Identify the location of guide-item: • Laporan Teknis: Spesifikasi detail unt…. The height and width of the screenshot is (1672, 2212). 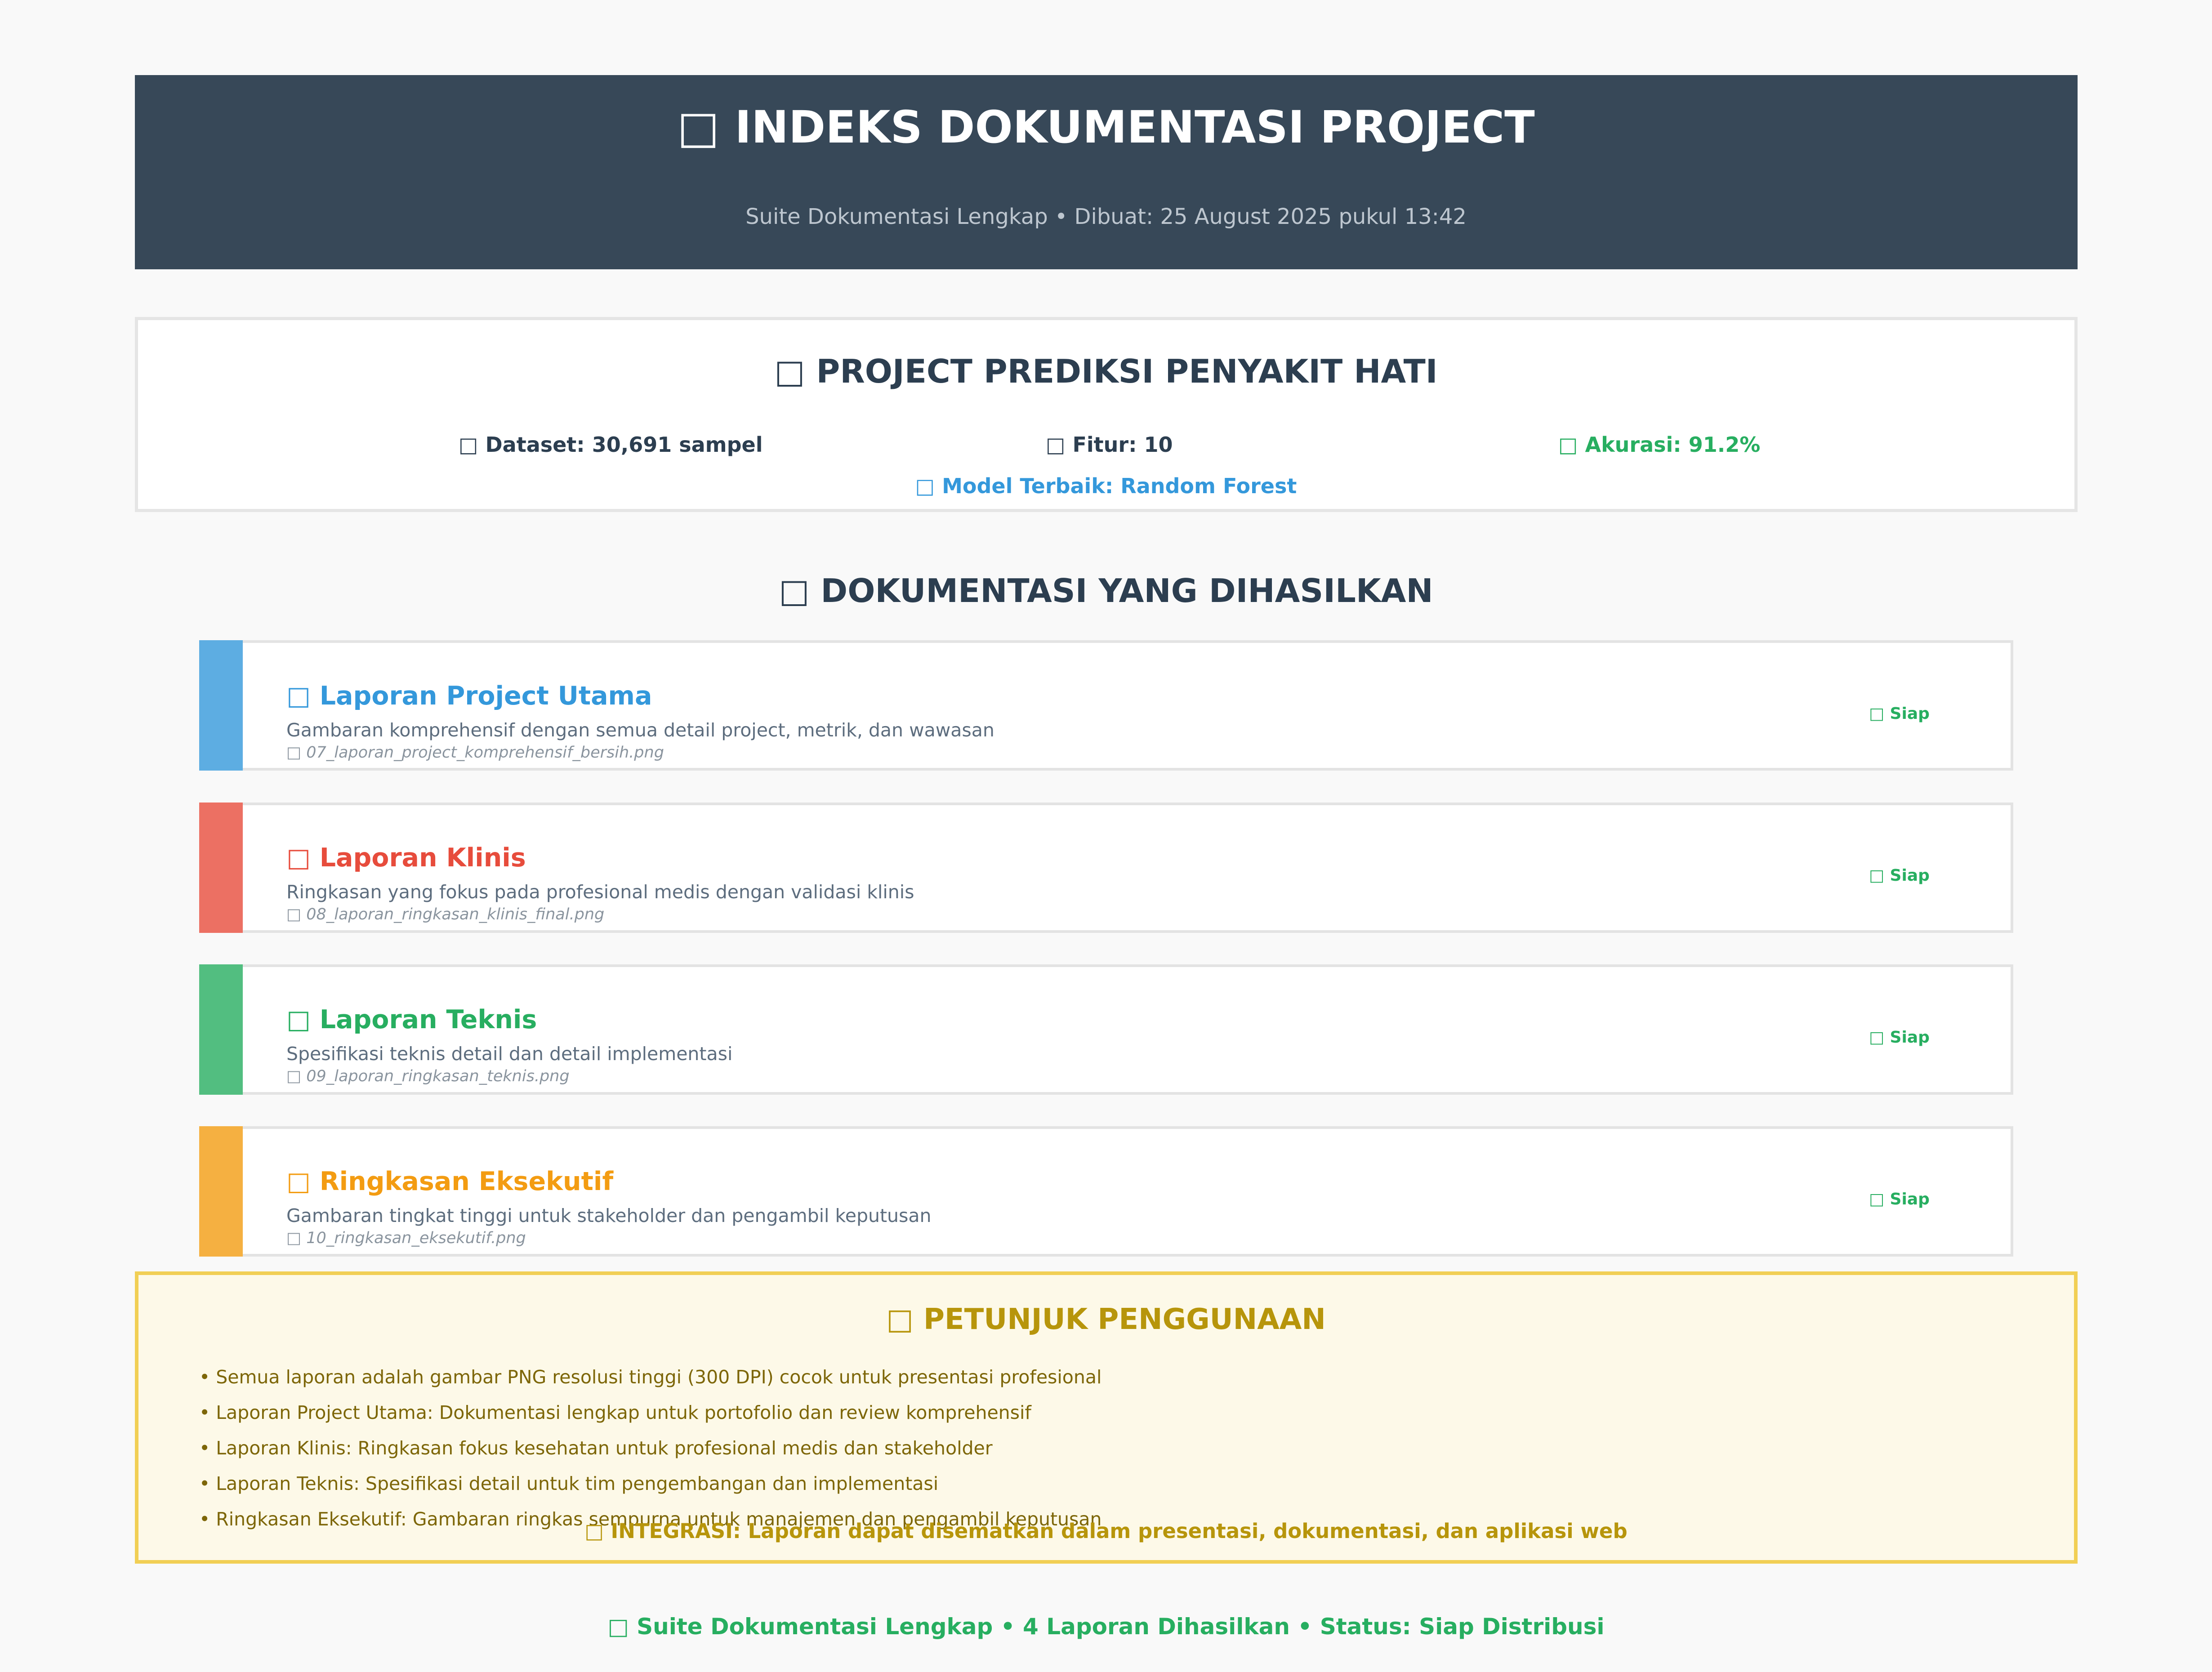
(569, 1483).